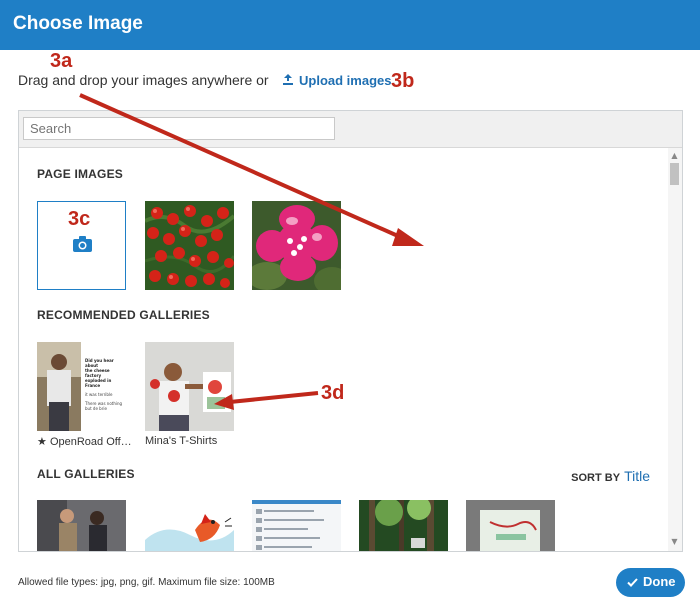 This screenshot has height=615, width=700. I want to click on arrow-3d-head, so click(224, 402).